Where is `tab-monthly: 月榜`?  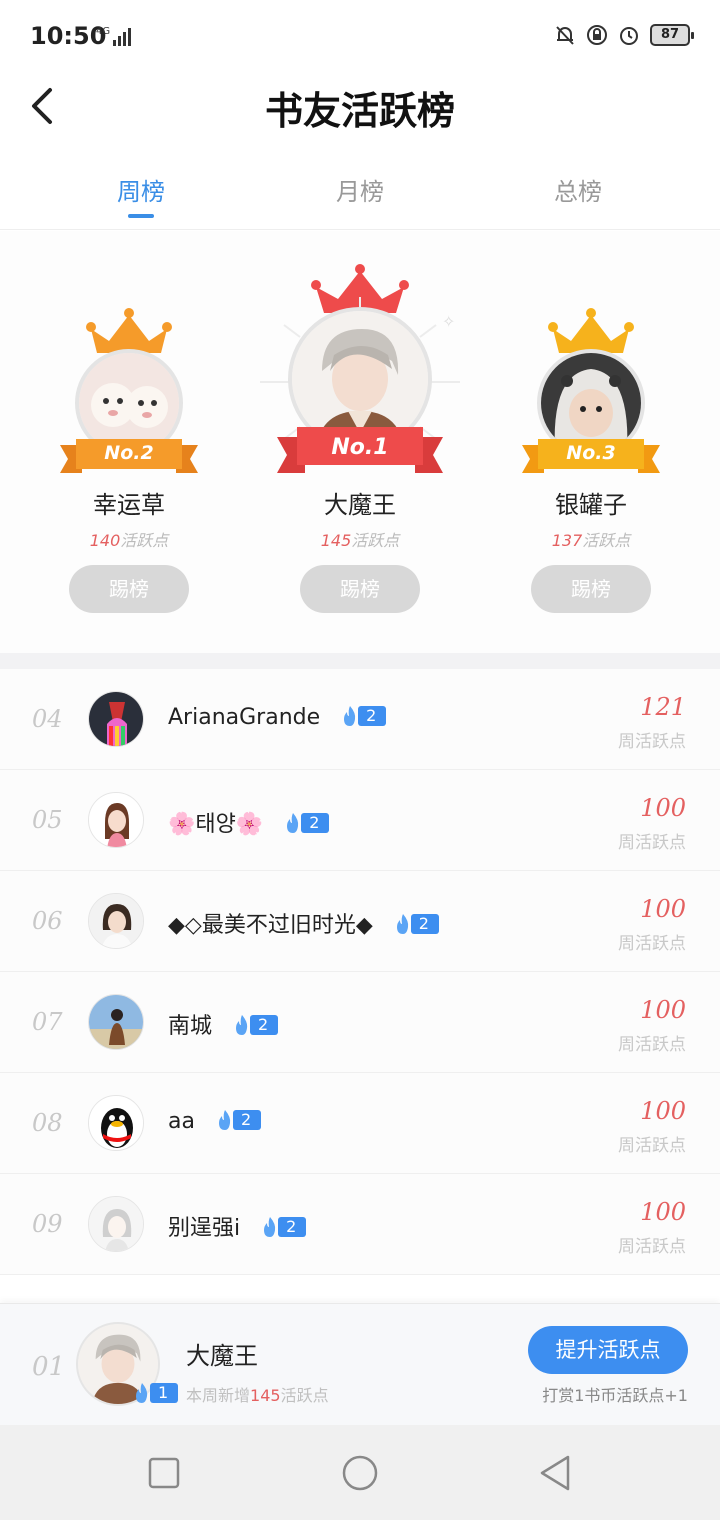 tab-monthly: 月榜 is located at coordinates (360, 189).